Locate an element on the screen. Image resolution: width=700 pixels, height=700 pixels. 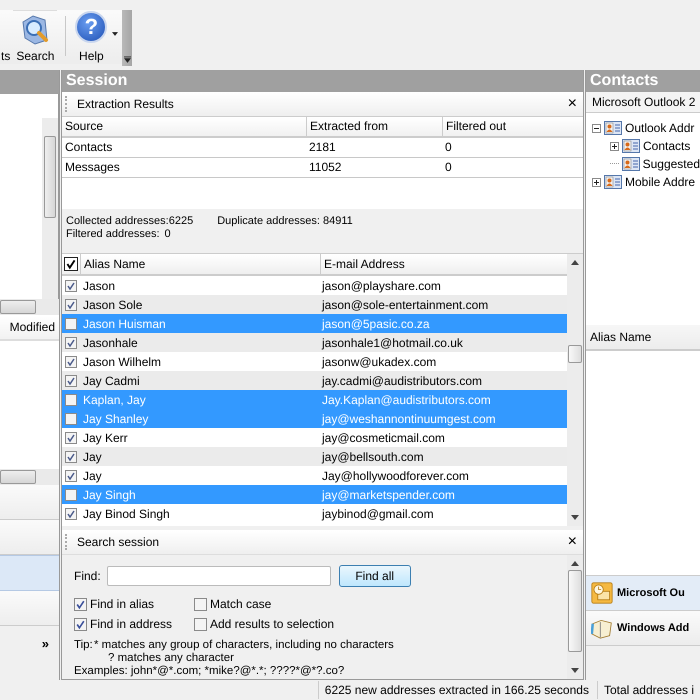
status-text: Total addresses i is located at coordinates (648, 690).